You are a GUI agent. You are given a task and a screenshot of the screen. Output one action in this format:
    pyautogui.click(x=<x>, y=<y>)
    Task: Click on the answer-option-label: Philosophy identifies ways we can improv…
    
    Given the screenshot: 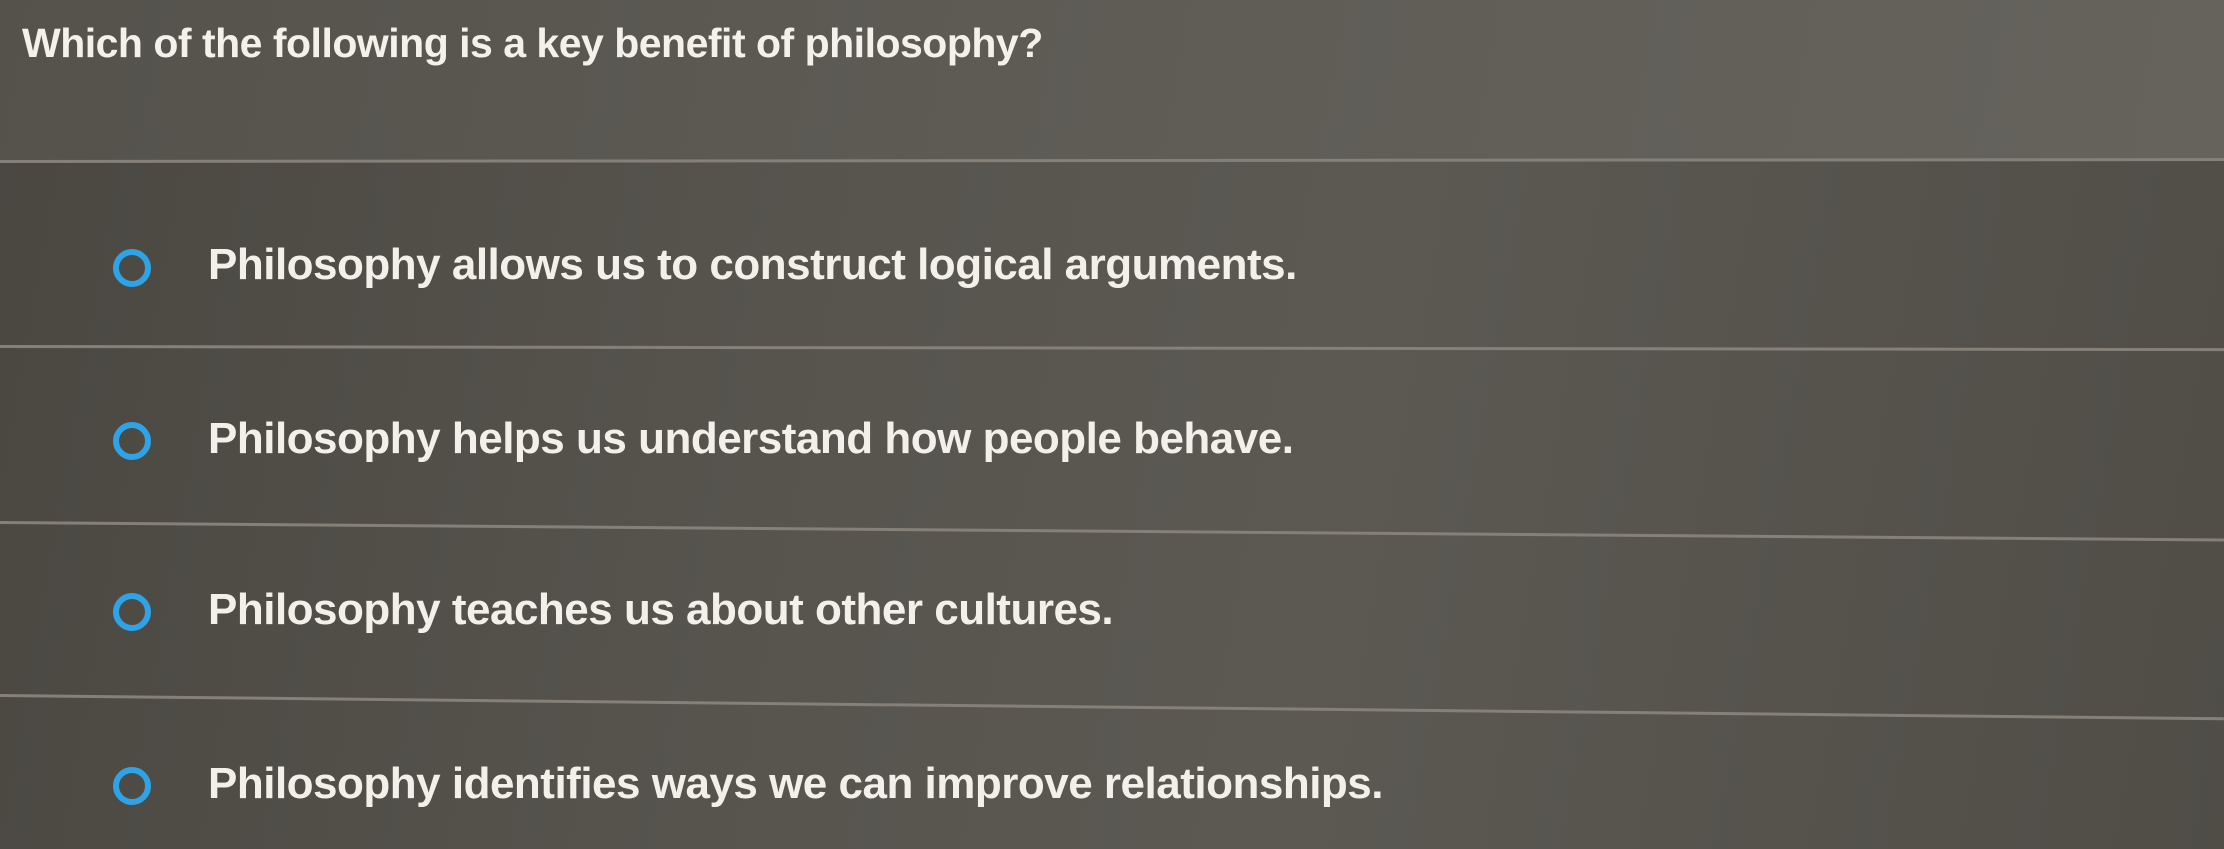 What is the action you would take?
    pyautogui.click(x=796, y=784)
    